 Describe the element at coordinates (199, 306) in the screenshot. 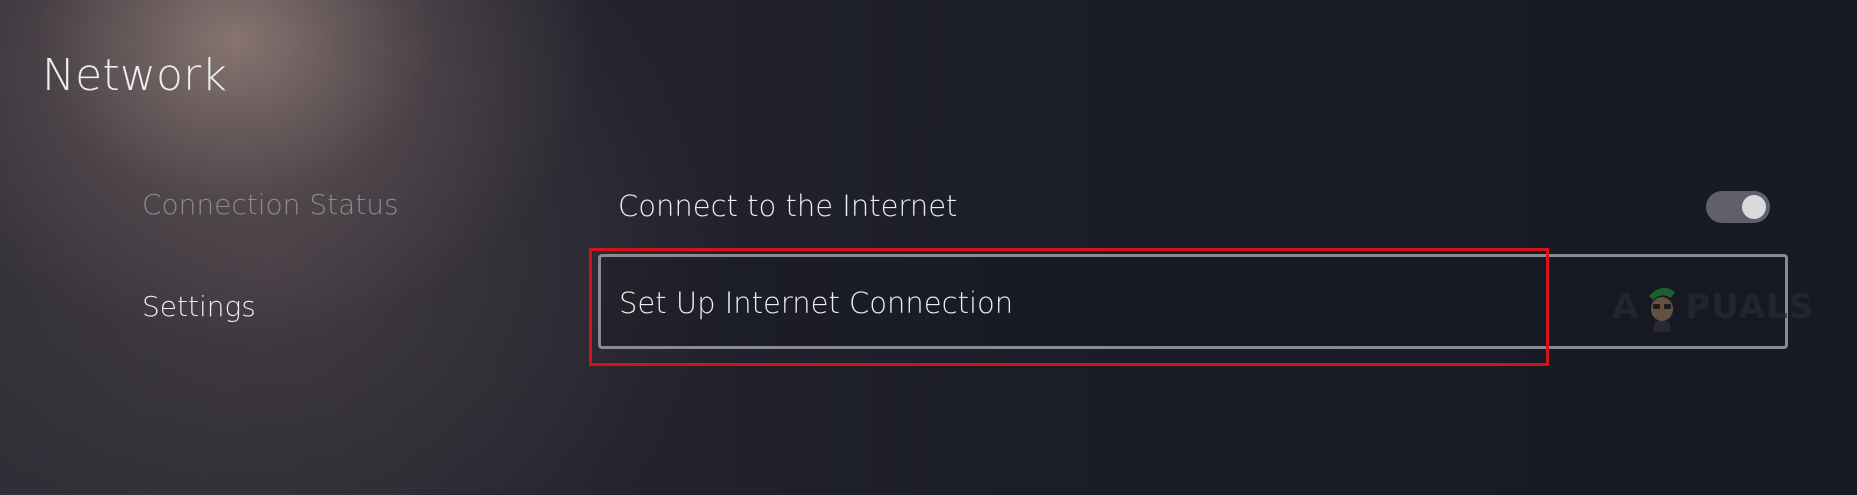

I see `sidebar-item-settings: Settings` at that location.